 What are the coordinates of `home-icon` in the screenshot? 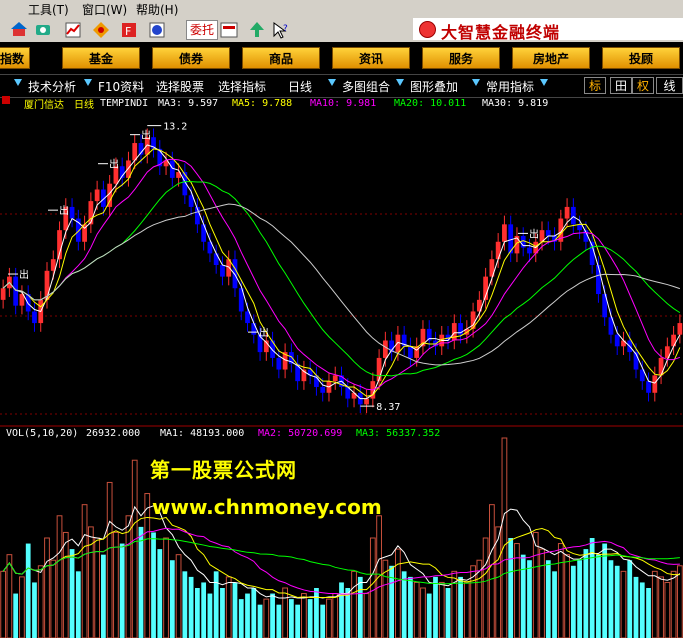 It's located at (19, 30).